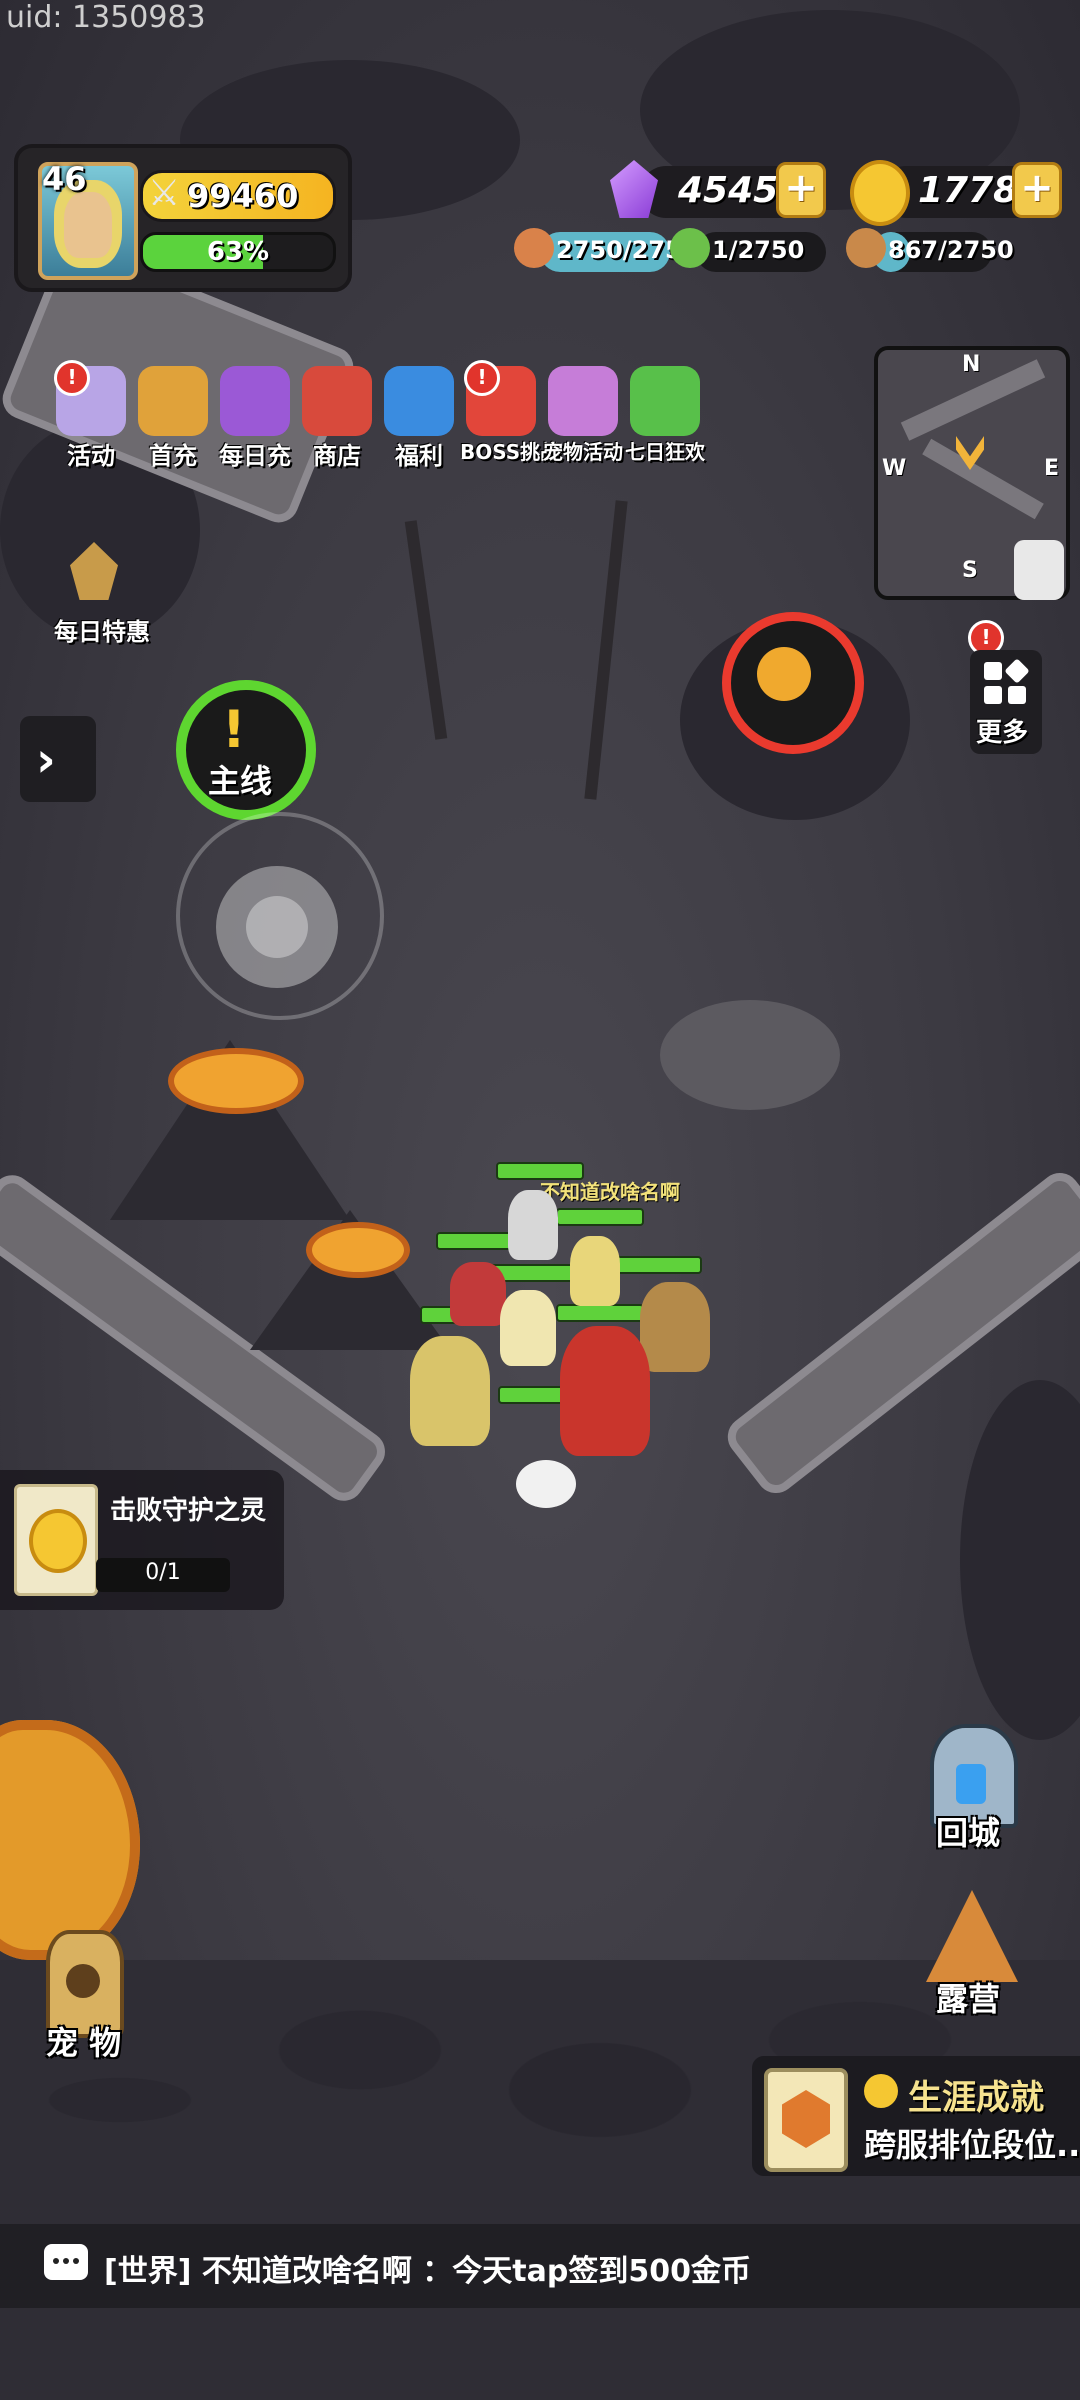  Describe the element at coordinates (510, 452) in the screenshot. I see `menu-item-label: BOSS挑战` at that location.